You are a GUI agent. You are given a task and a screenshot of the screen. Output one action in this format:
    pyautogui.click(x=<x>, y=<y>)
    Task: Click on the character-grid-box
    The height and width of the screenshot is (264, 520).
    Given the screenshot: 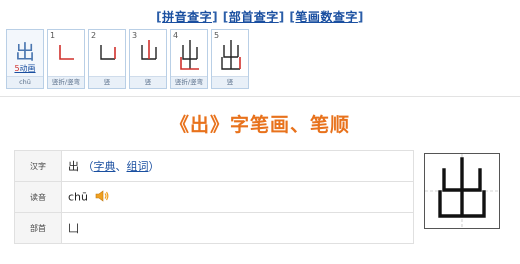 What is the action you would take?
    pyautogui.click(x=462, y=191)
    